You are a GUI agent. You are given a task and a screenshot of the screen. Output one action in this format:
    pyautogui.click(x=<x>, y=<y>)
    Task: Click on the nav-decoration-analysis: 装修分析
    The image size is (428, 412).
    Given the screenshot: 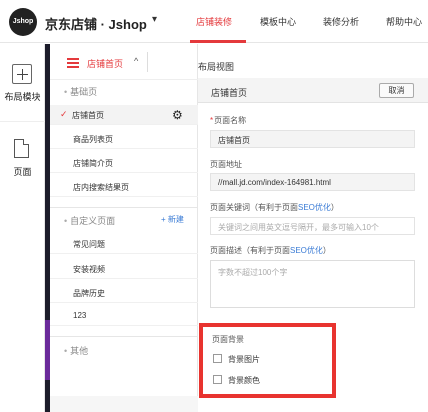 What is the action you would take?
    pyautogui.click(x=341, y=21)
    